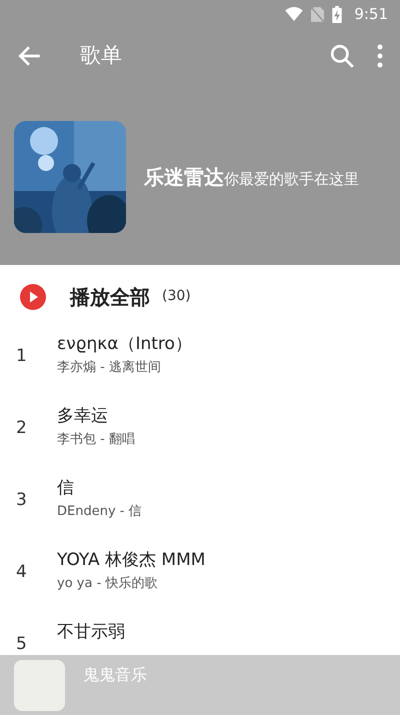 This screenshot has height=715, width=400. Describe the element at coordinates (200, 436) in the screenshot. I see `song-row: 2 多幸运 李书包 - 翻唱` at that location.